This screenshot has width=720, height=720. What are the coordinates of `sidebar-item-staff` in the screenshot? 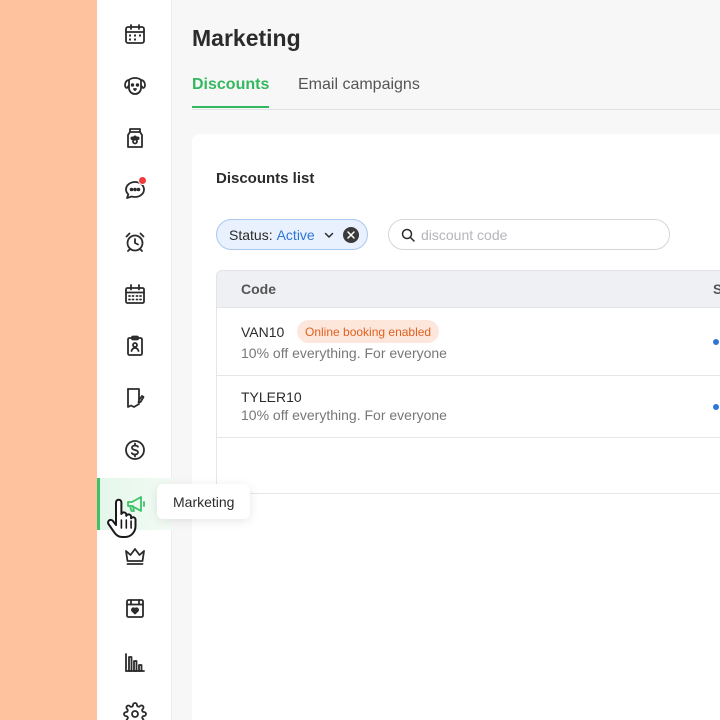 It's located at (134, 346).